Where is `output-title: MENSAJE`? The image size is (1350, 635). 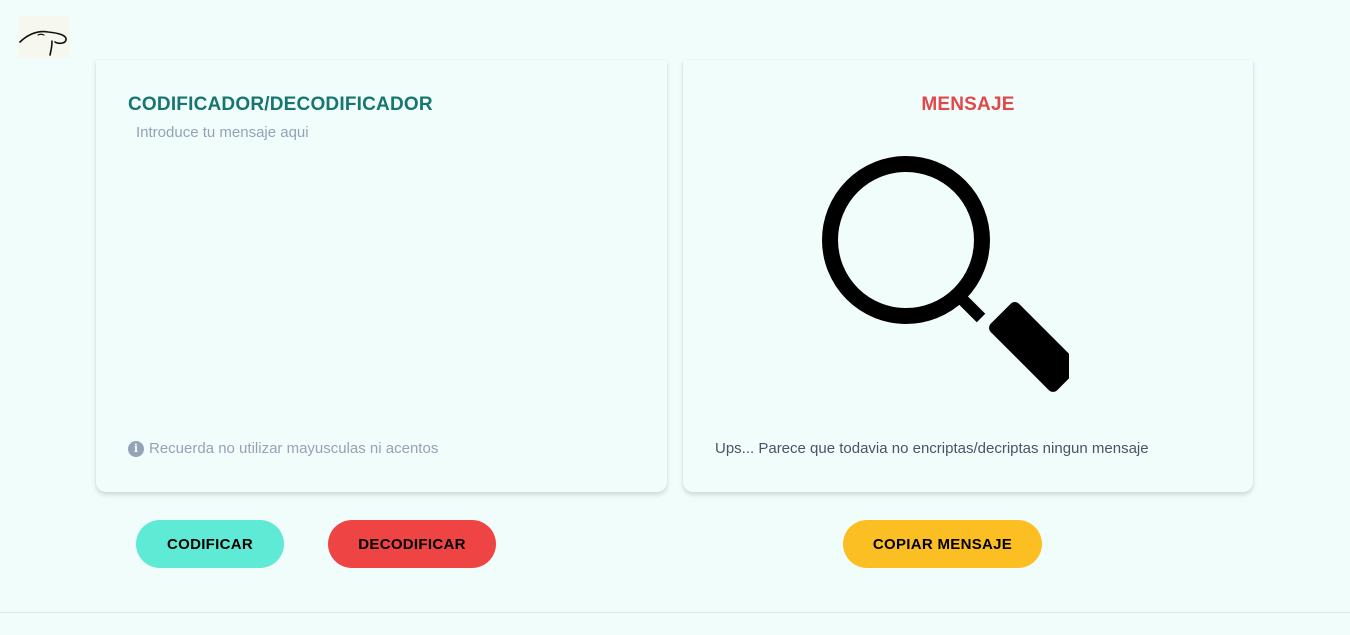 output-title: MENSAJE is located at coordinates (968, 104).